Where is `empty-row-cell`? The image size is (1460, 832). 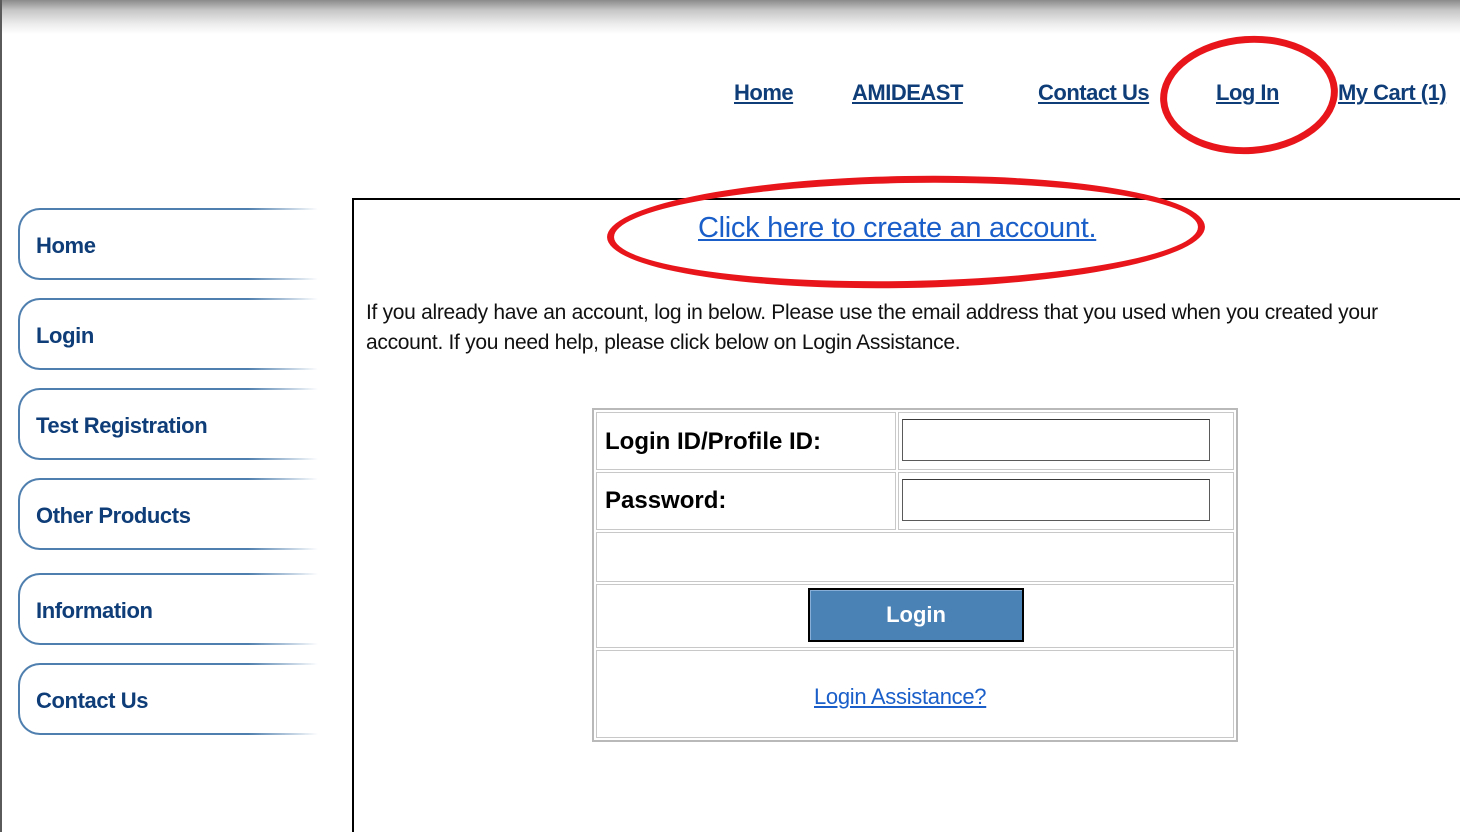 empty-row-cell is located at coordinates (915, 557).